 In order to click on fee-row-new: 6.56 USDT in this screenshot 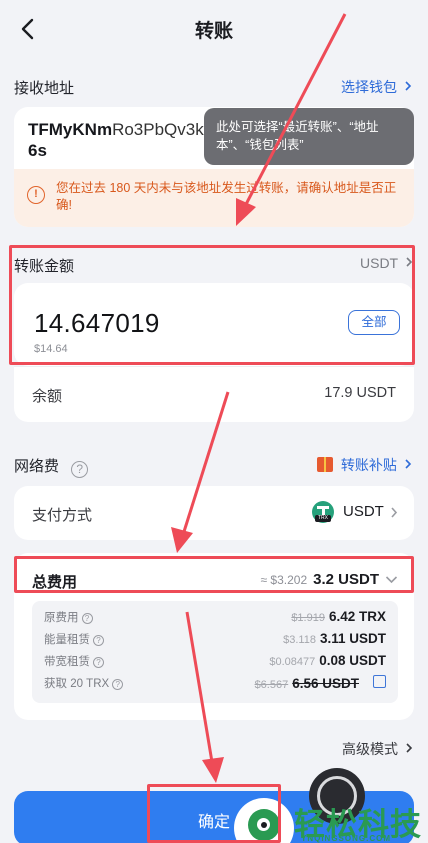, I will do `click(325, 683)`.